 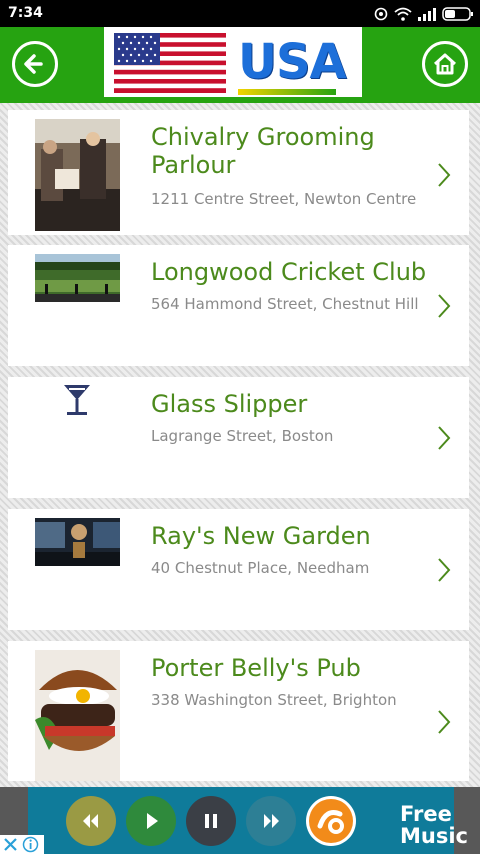 What do you see at coordinates (77, 715) in the screenshot?
I see `burger-photo` at bounding box center [77, 715].